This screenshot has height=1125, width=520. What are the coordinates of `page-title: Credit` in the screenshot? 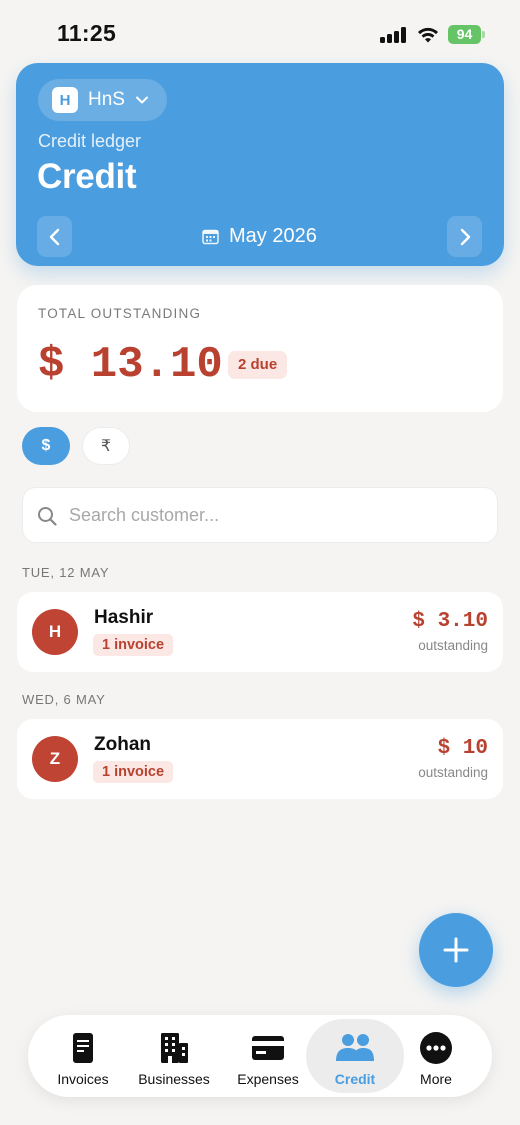 It's located at (87, 176).